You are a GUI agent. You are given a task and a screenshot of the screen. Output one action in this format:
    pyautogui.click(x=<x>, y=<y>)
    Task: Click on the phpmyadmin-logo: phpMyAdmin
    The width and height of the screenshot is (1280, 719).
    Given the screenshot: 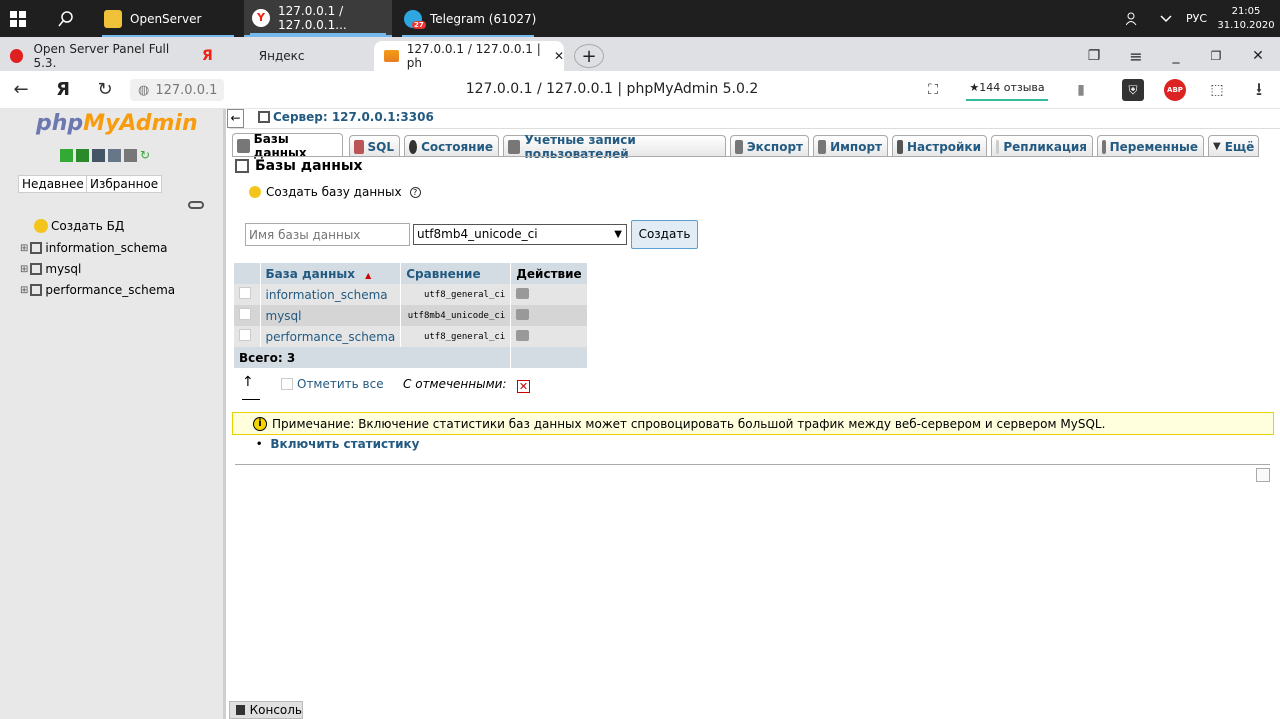 What is the action you would take?
    pyautogui.click(x=117, y=123)
    